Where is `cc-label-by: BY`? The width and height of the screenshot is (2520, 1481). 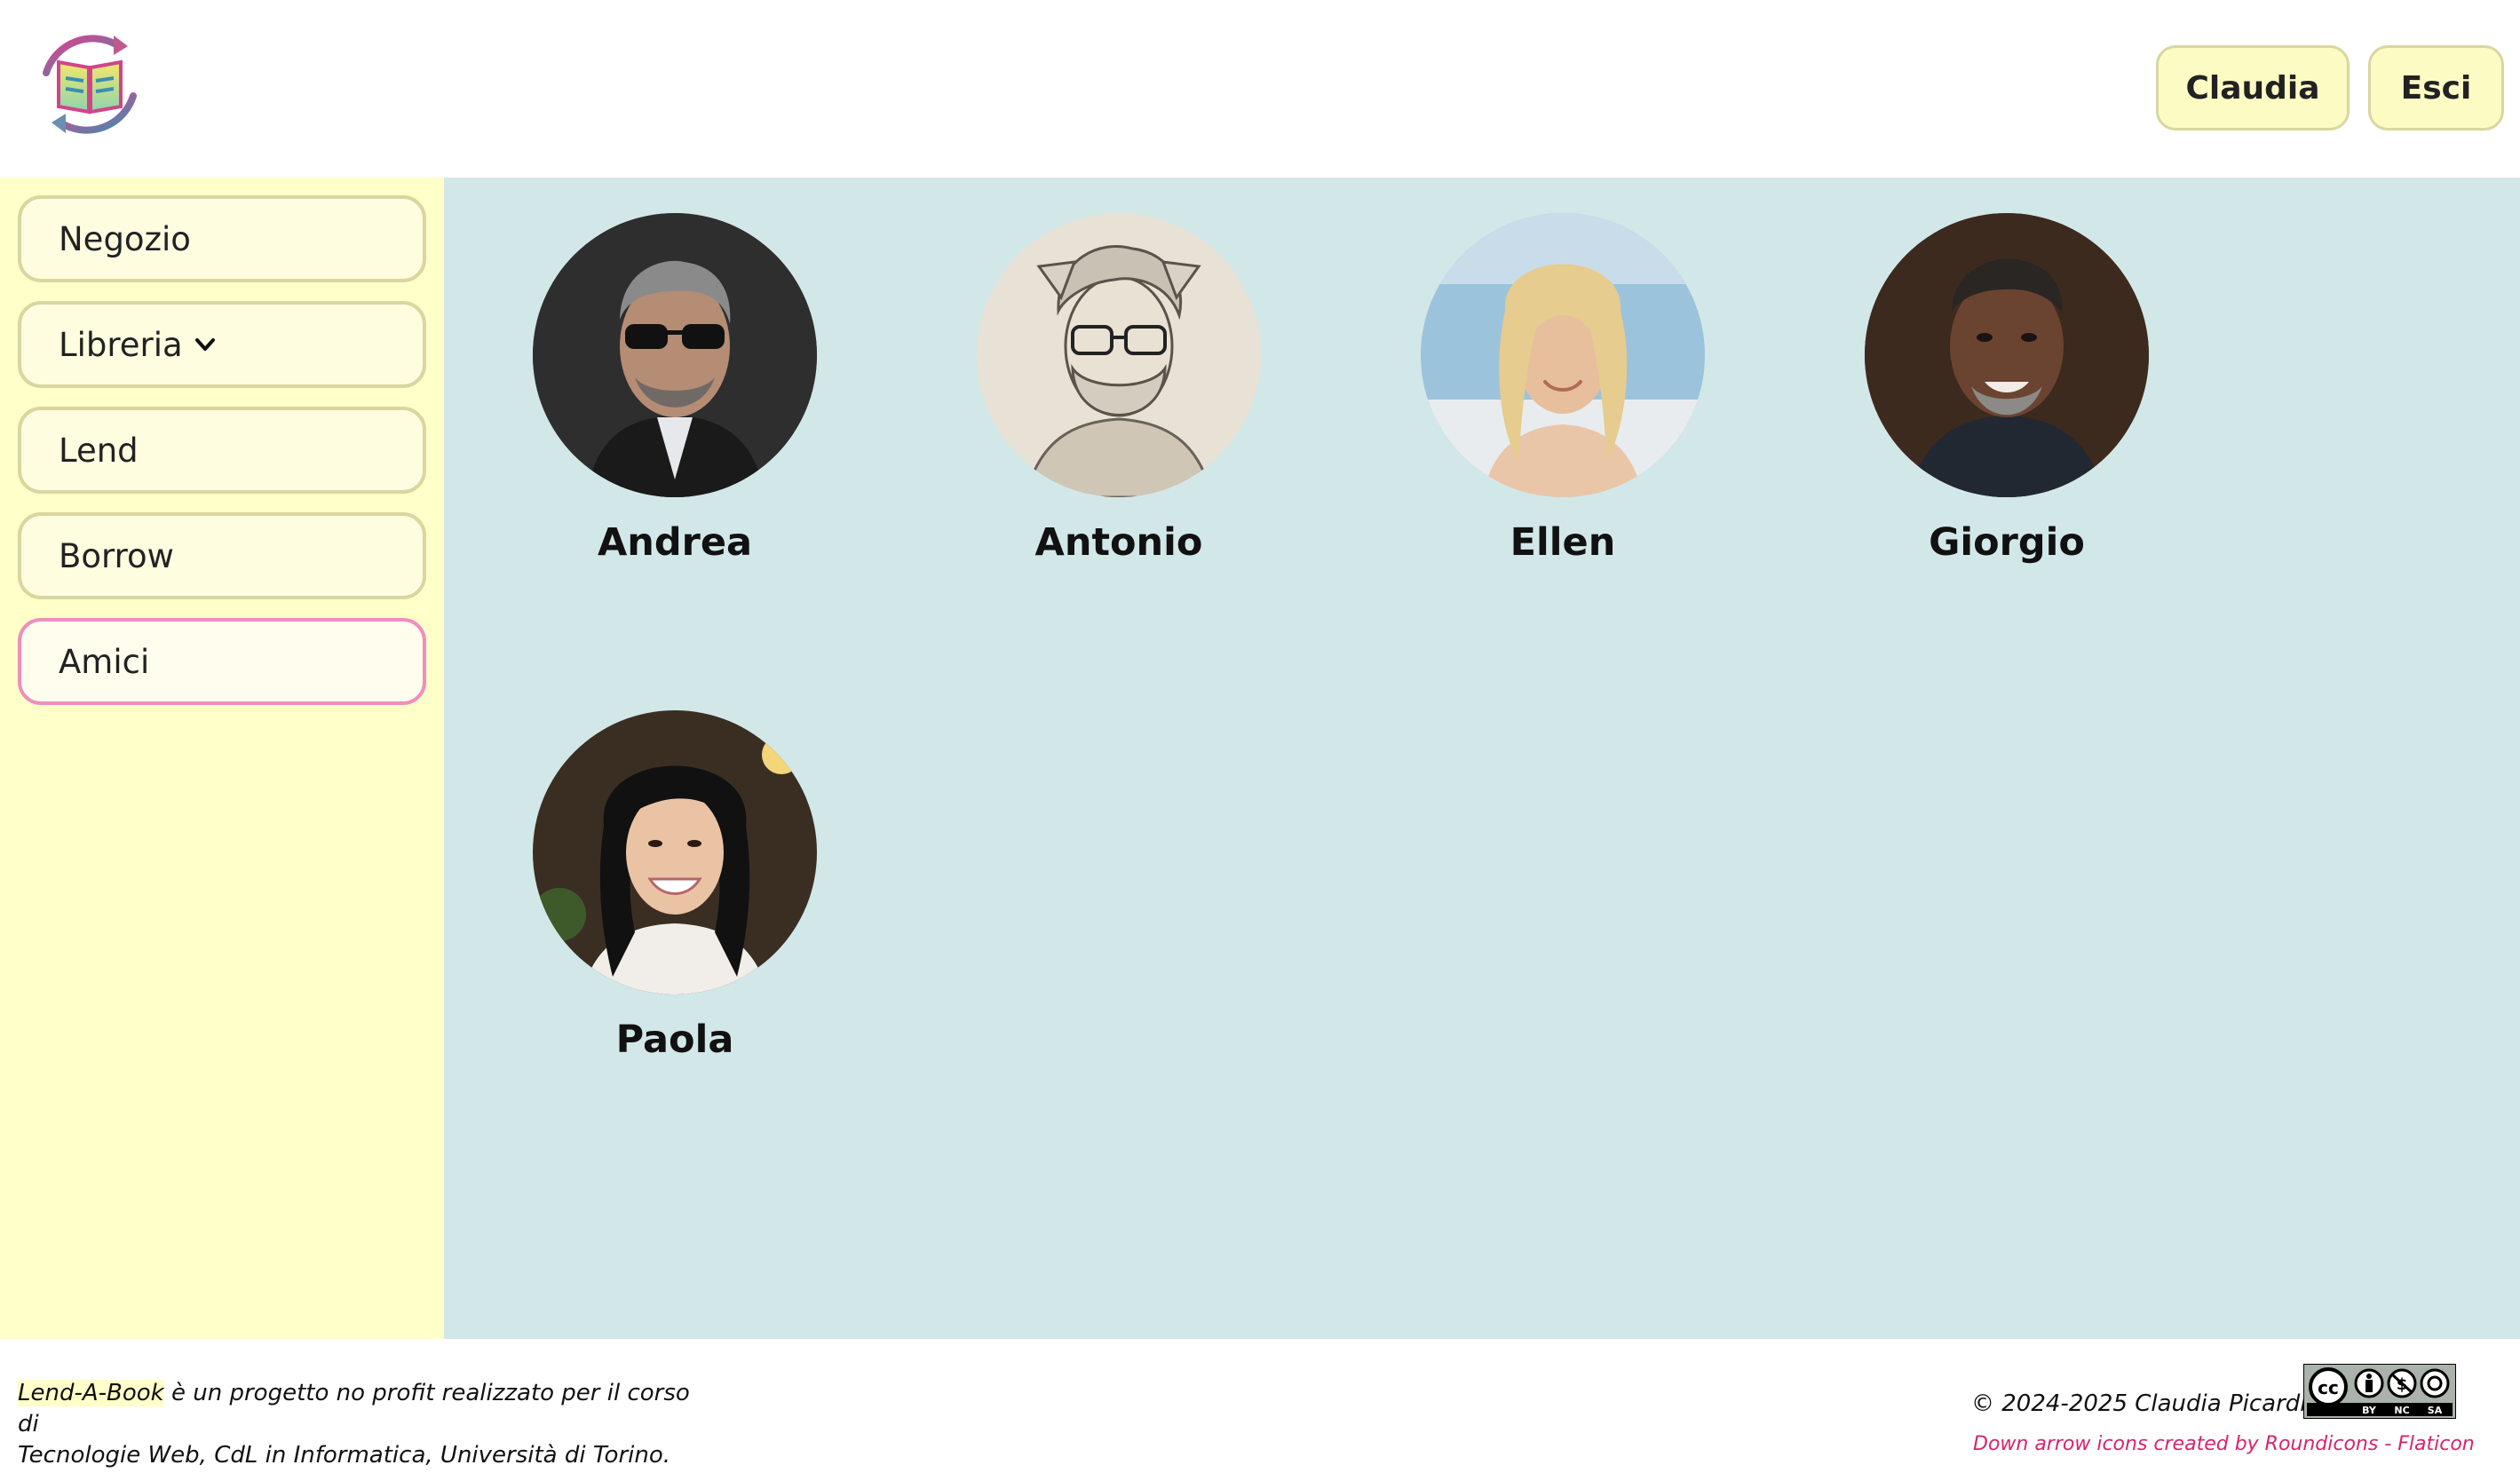 cc-label-by: BY is located at coordinates (2369, 1411).